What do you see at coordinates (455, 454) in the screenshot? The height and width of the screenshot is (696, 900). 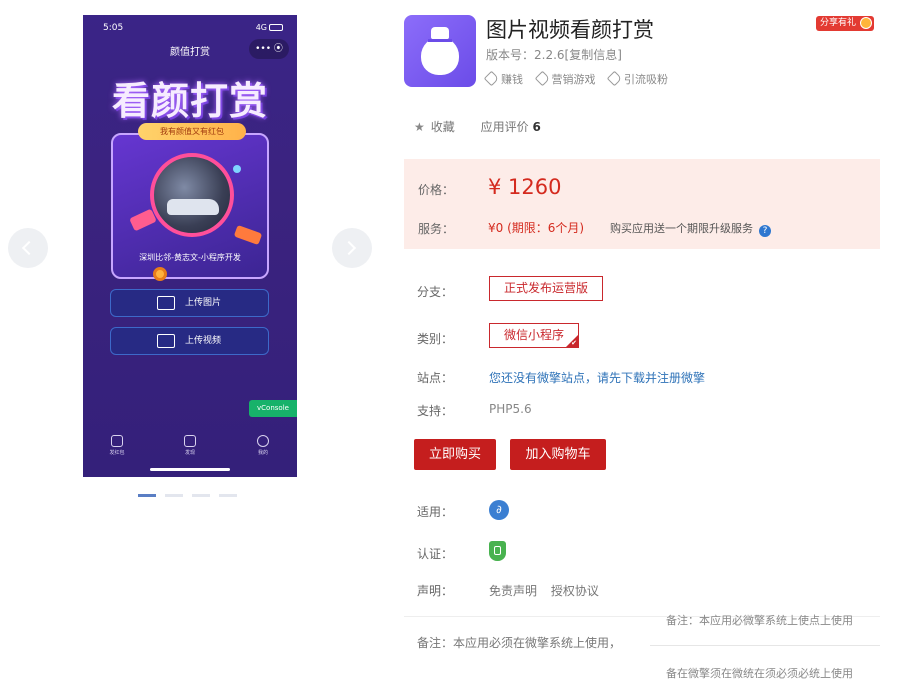 I see `buy-now-button: 立即购买` at bounding box center [455, 454].